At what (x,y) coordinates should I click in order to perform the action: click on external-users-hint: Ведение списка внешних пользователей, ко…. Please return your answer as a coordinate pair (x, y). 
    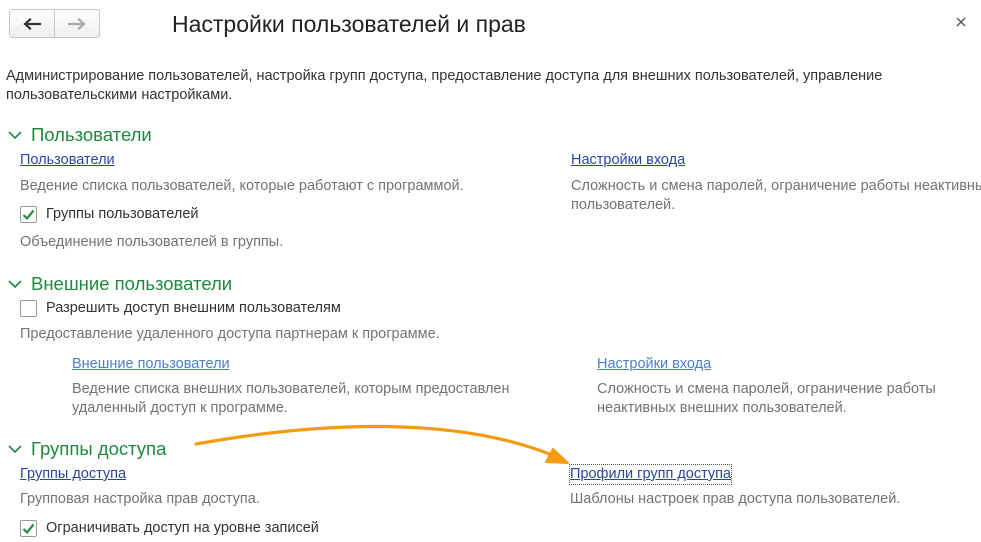
    Looking at the image, I should click on (291, 398).